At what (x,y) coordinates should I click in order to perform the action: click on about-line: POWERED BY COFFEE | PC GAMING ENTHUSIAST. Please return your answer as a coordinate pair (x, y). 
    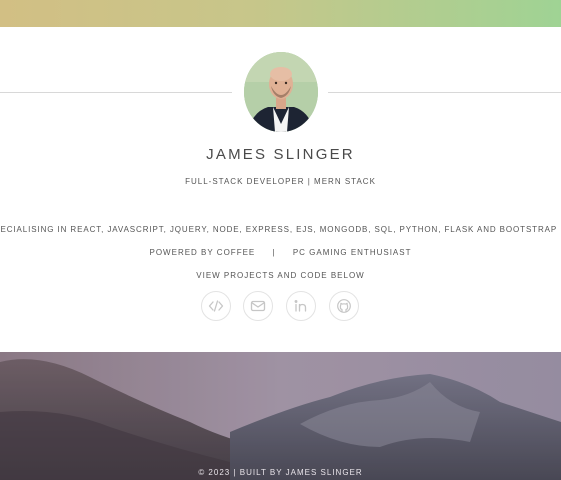
    Looking at the image, I should click on (280, 252).